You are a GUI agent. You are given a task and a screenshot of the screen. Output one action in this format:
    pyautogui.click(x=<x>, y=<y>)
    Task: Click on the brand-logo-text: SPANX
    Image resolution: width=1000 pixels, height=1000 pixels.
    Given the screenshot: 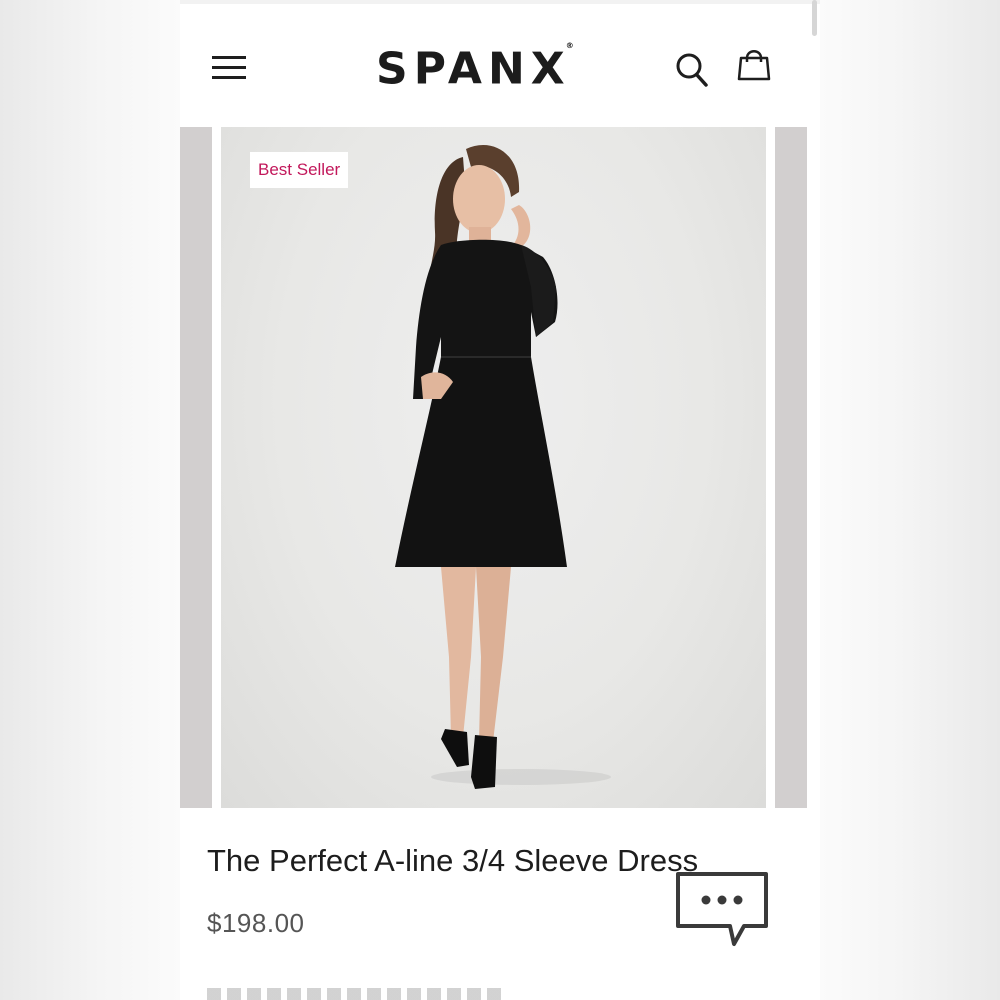 What is the action you would take?
    pyautogui.click(x=473, y=69)
    